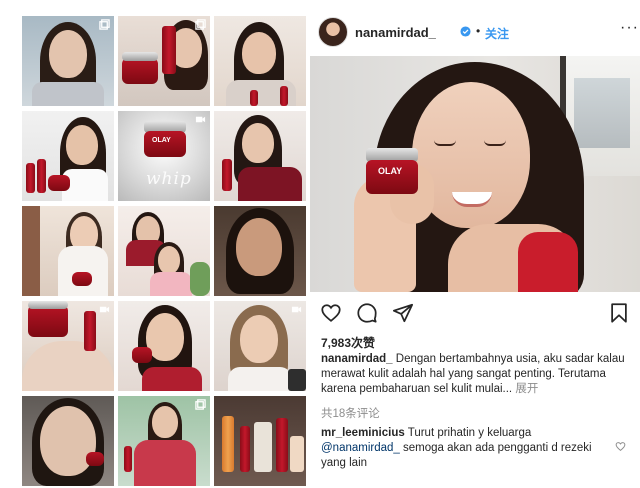  I want to click on comment-text: Turut prihatin y keluarga, so click(468, 433).